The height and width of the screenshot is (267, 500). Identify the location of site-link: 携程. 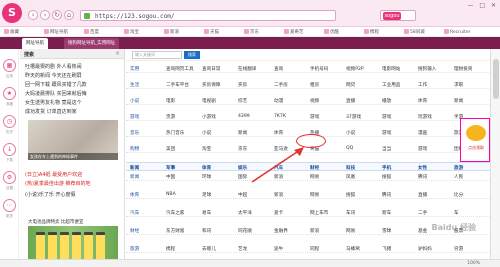
(170, 249).